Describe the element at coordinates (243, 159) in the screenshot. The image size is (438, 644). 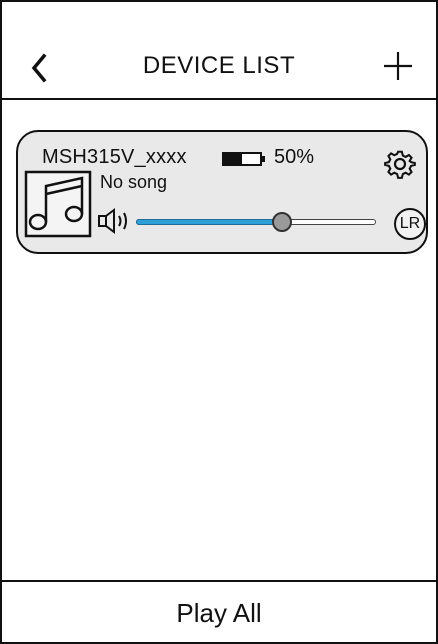
I see `battery-icon` at that location.